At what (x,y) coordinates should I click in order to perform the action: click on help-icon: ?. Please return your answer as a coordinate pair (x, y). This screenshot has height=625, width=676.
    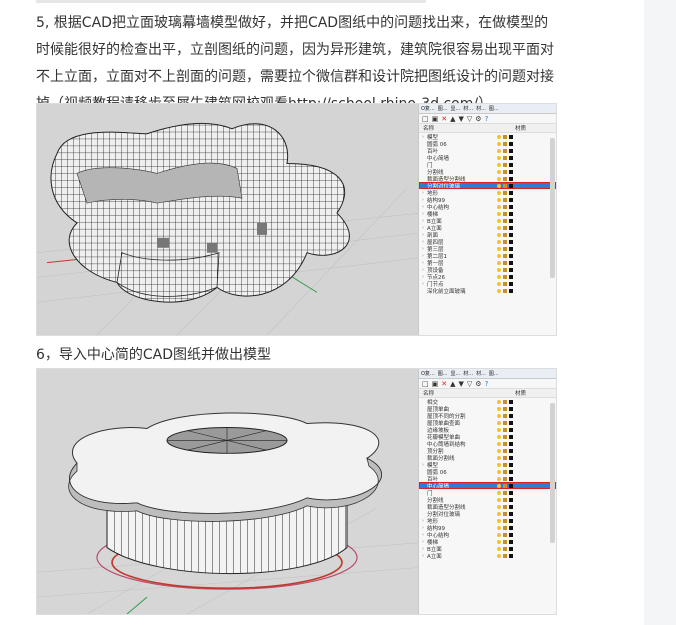
    Looking at the image, I should click on (487, 384).